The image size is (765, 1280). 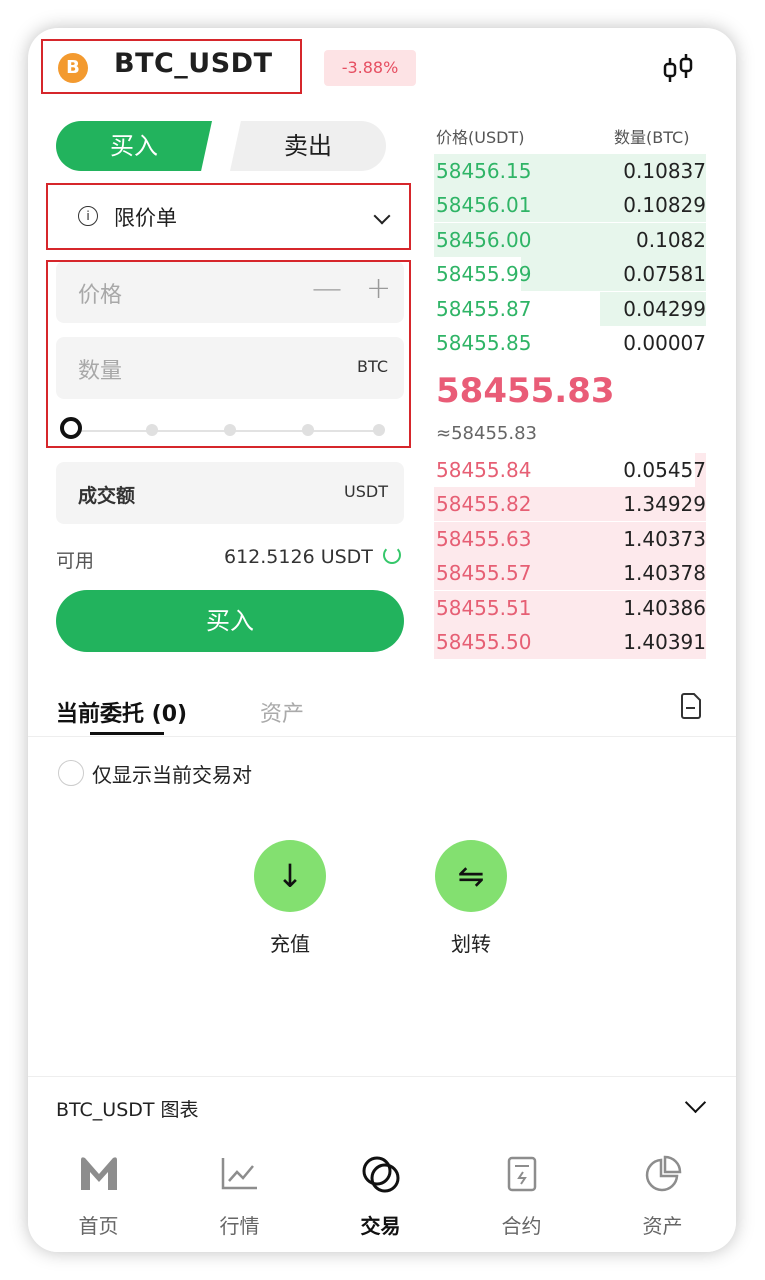 What do you see at coordinates (484, 573) in the screenshot?
I see `bid-price: 58455.57` at bounding box center [484, 573].